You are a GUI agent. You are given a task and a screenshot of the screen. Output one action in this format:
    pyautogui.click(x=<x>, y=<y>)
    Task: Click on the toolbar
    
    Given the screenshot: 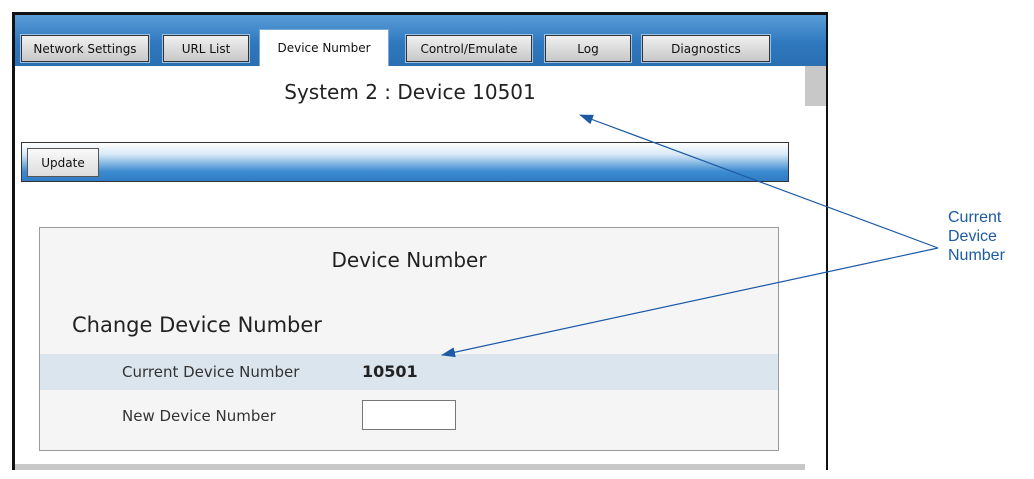 What is the action you would take?
    pyautogui.click(x=405, y=162)
    